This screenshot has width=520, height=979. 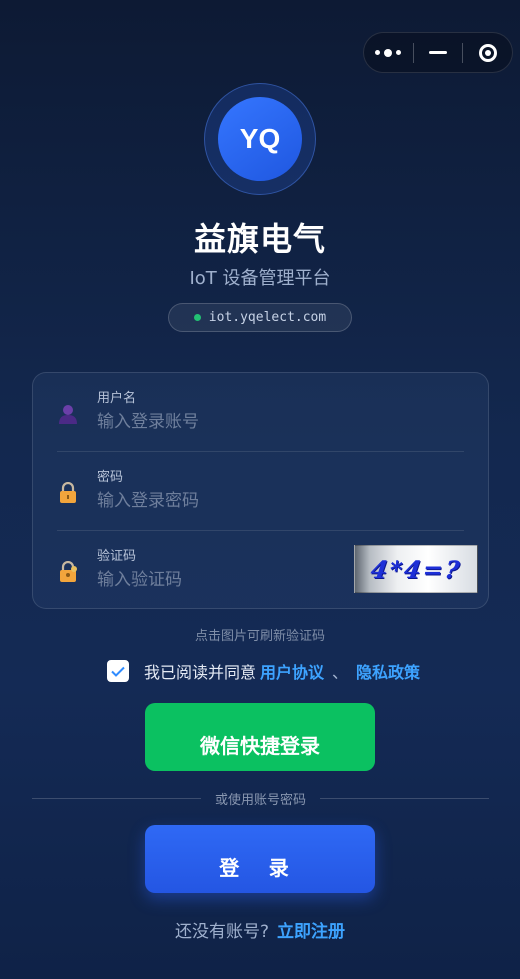 I want to click on captcha-image: 4*4=?, so click(x=416, y=569).